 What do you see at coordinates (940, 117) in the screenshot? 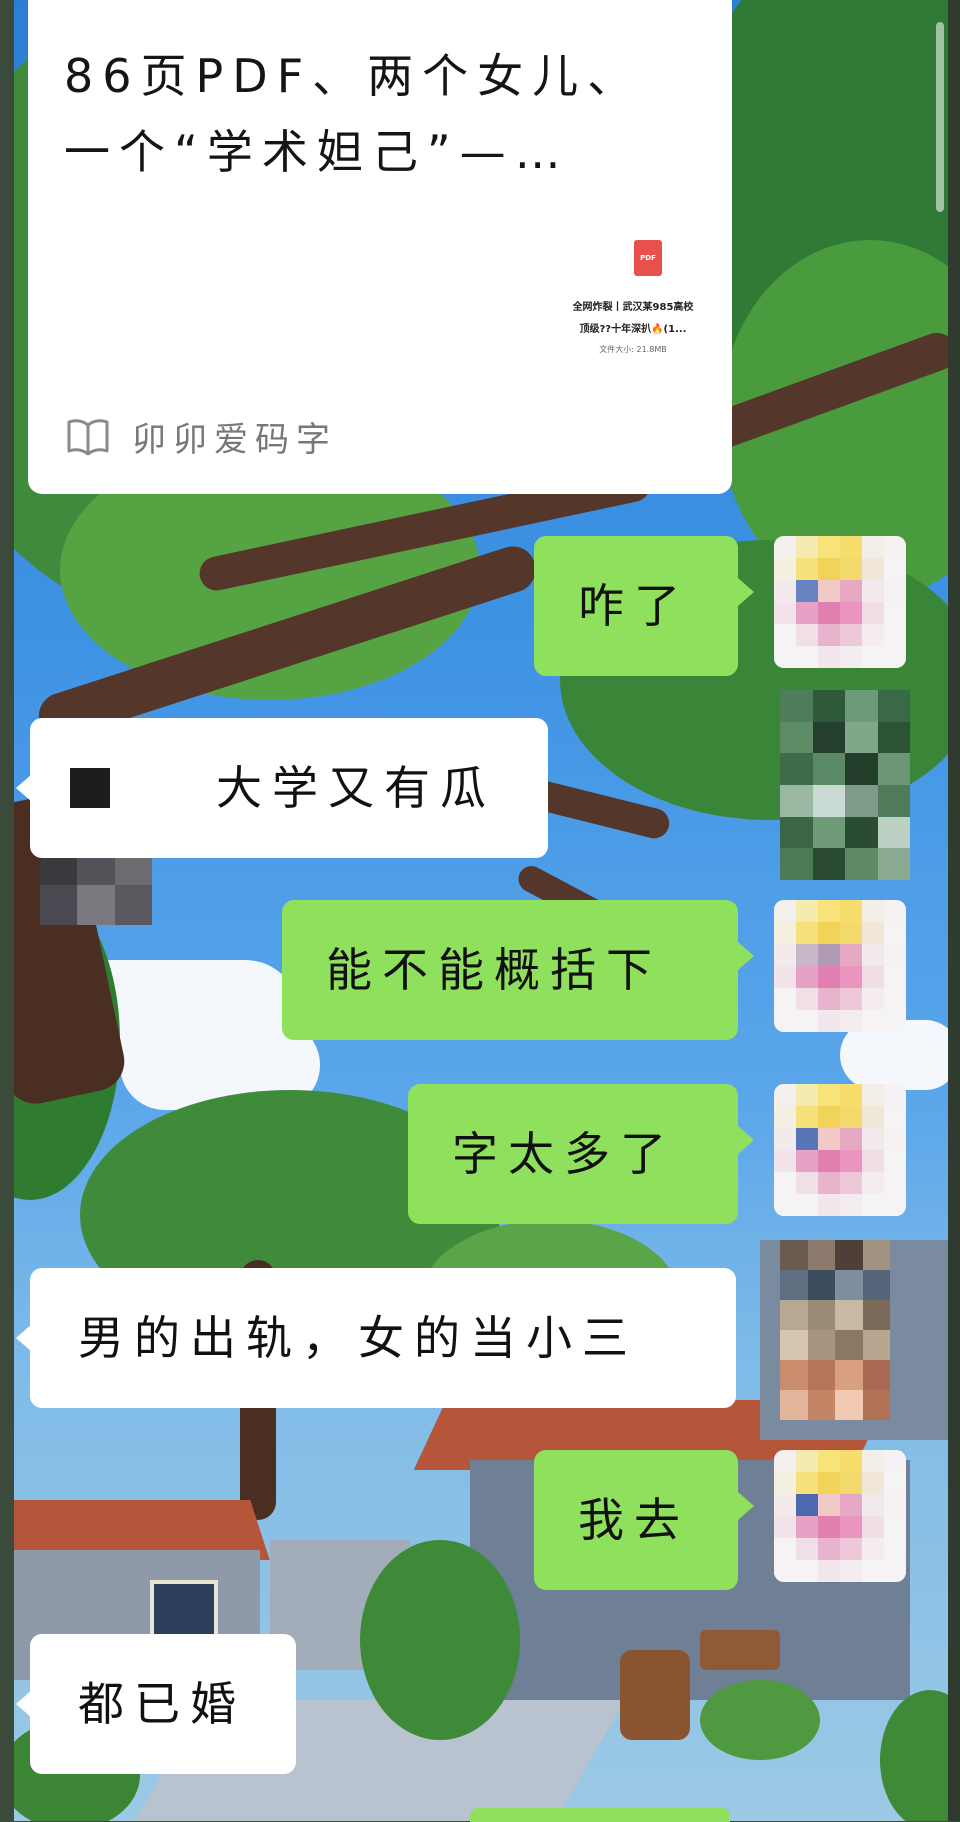
I see `scrollbar` at bounding box center [940, 117].